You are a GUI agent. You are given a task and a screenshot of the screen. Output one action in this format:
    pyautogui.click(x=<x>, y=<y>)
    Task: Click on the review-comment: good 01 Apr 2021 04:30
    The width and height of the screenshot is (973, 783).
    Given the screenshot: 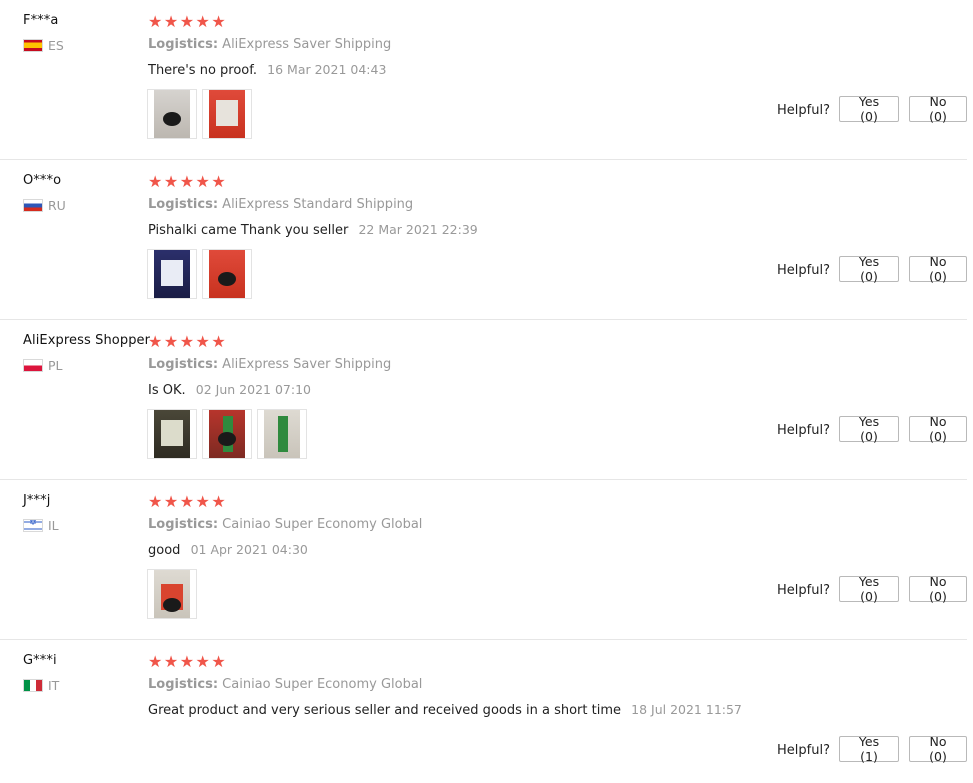 What is the action you would take?
    pyautogui.click(x=228, y=550)
    